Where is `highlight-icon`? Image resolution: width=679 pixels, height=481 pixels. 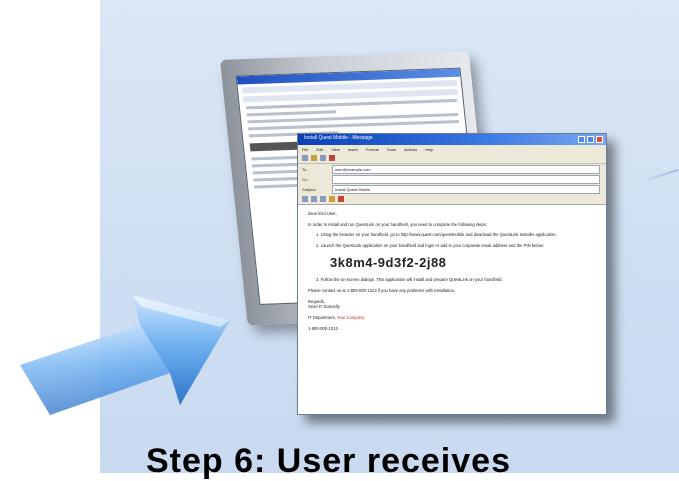 highlight-icon is located at coordinates (332, 199).